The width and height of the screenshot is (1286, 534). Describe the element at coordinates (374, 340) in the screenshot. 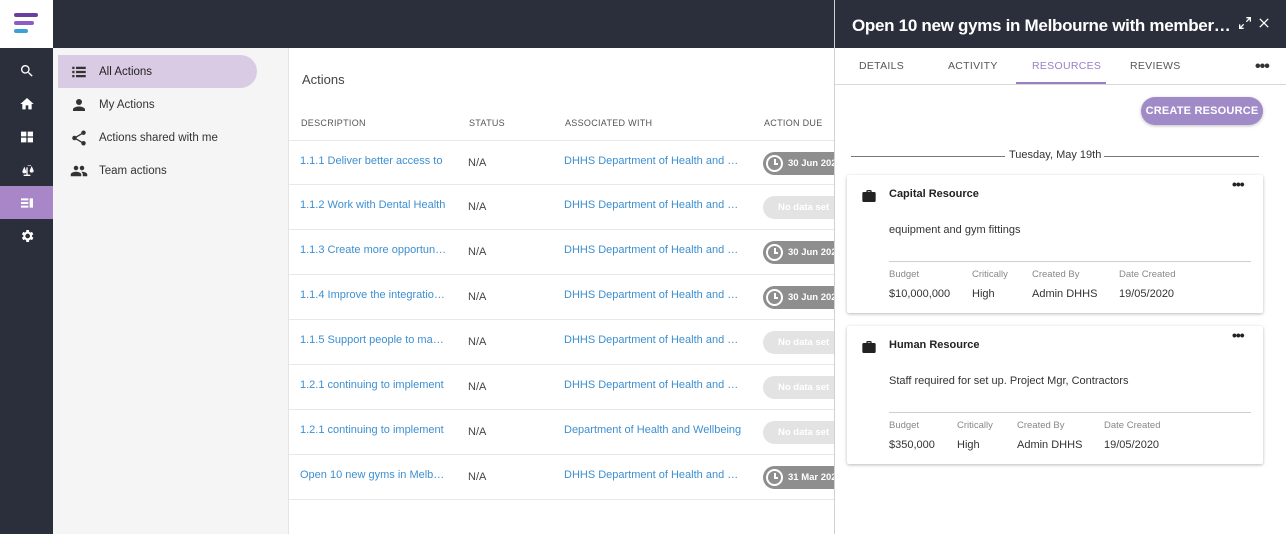

I see `row-description-link: 1.1.5 Support people to manage` at that location.